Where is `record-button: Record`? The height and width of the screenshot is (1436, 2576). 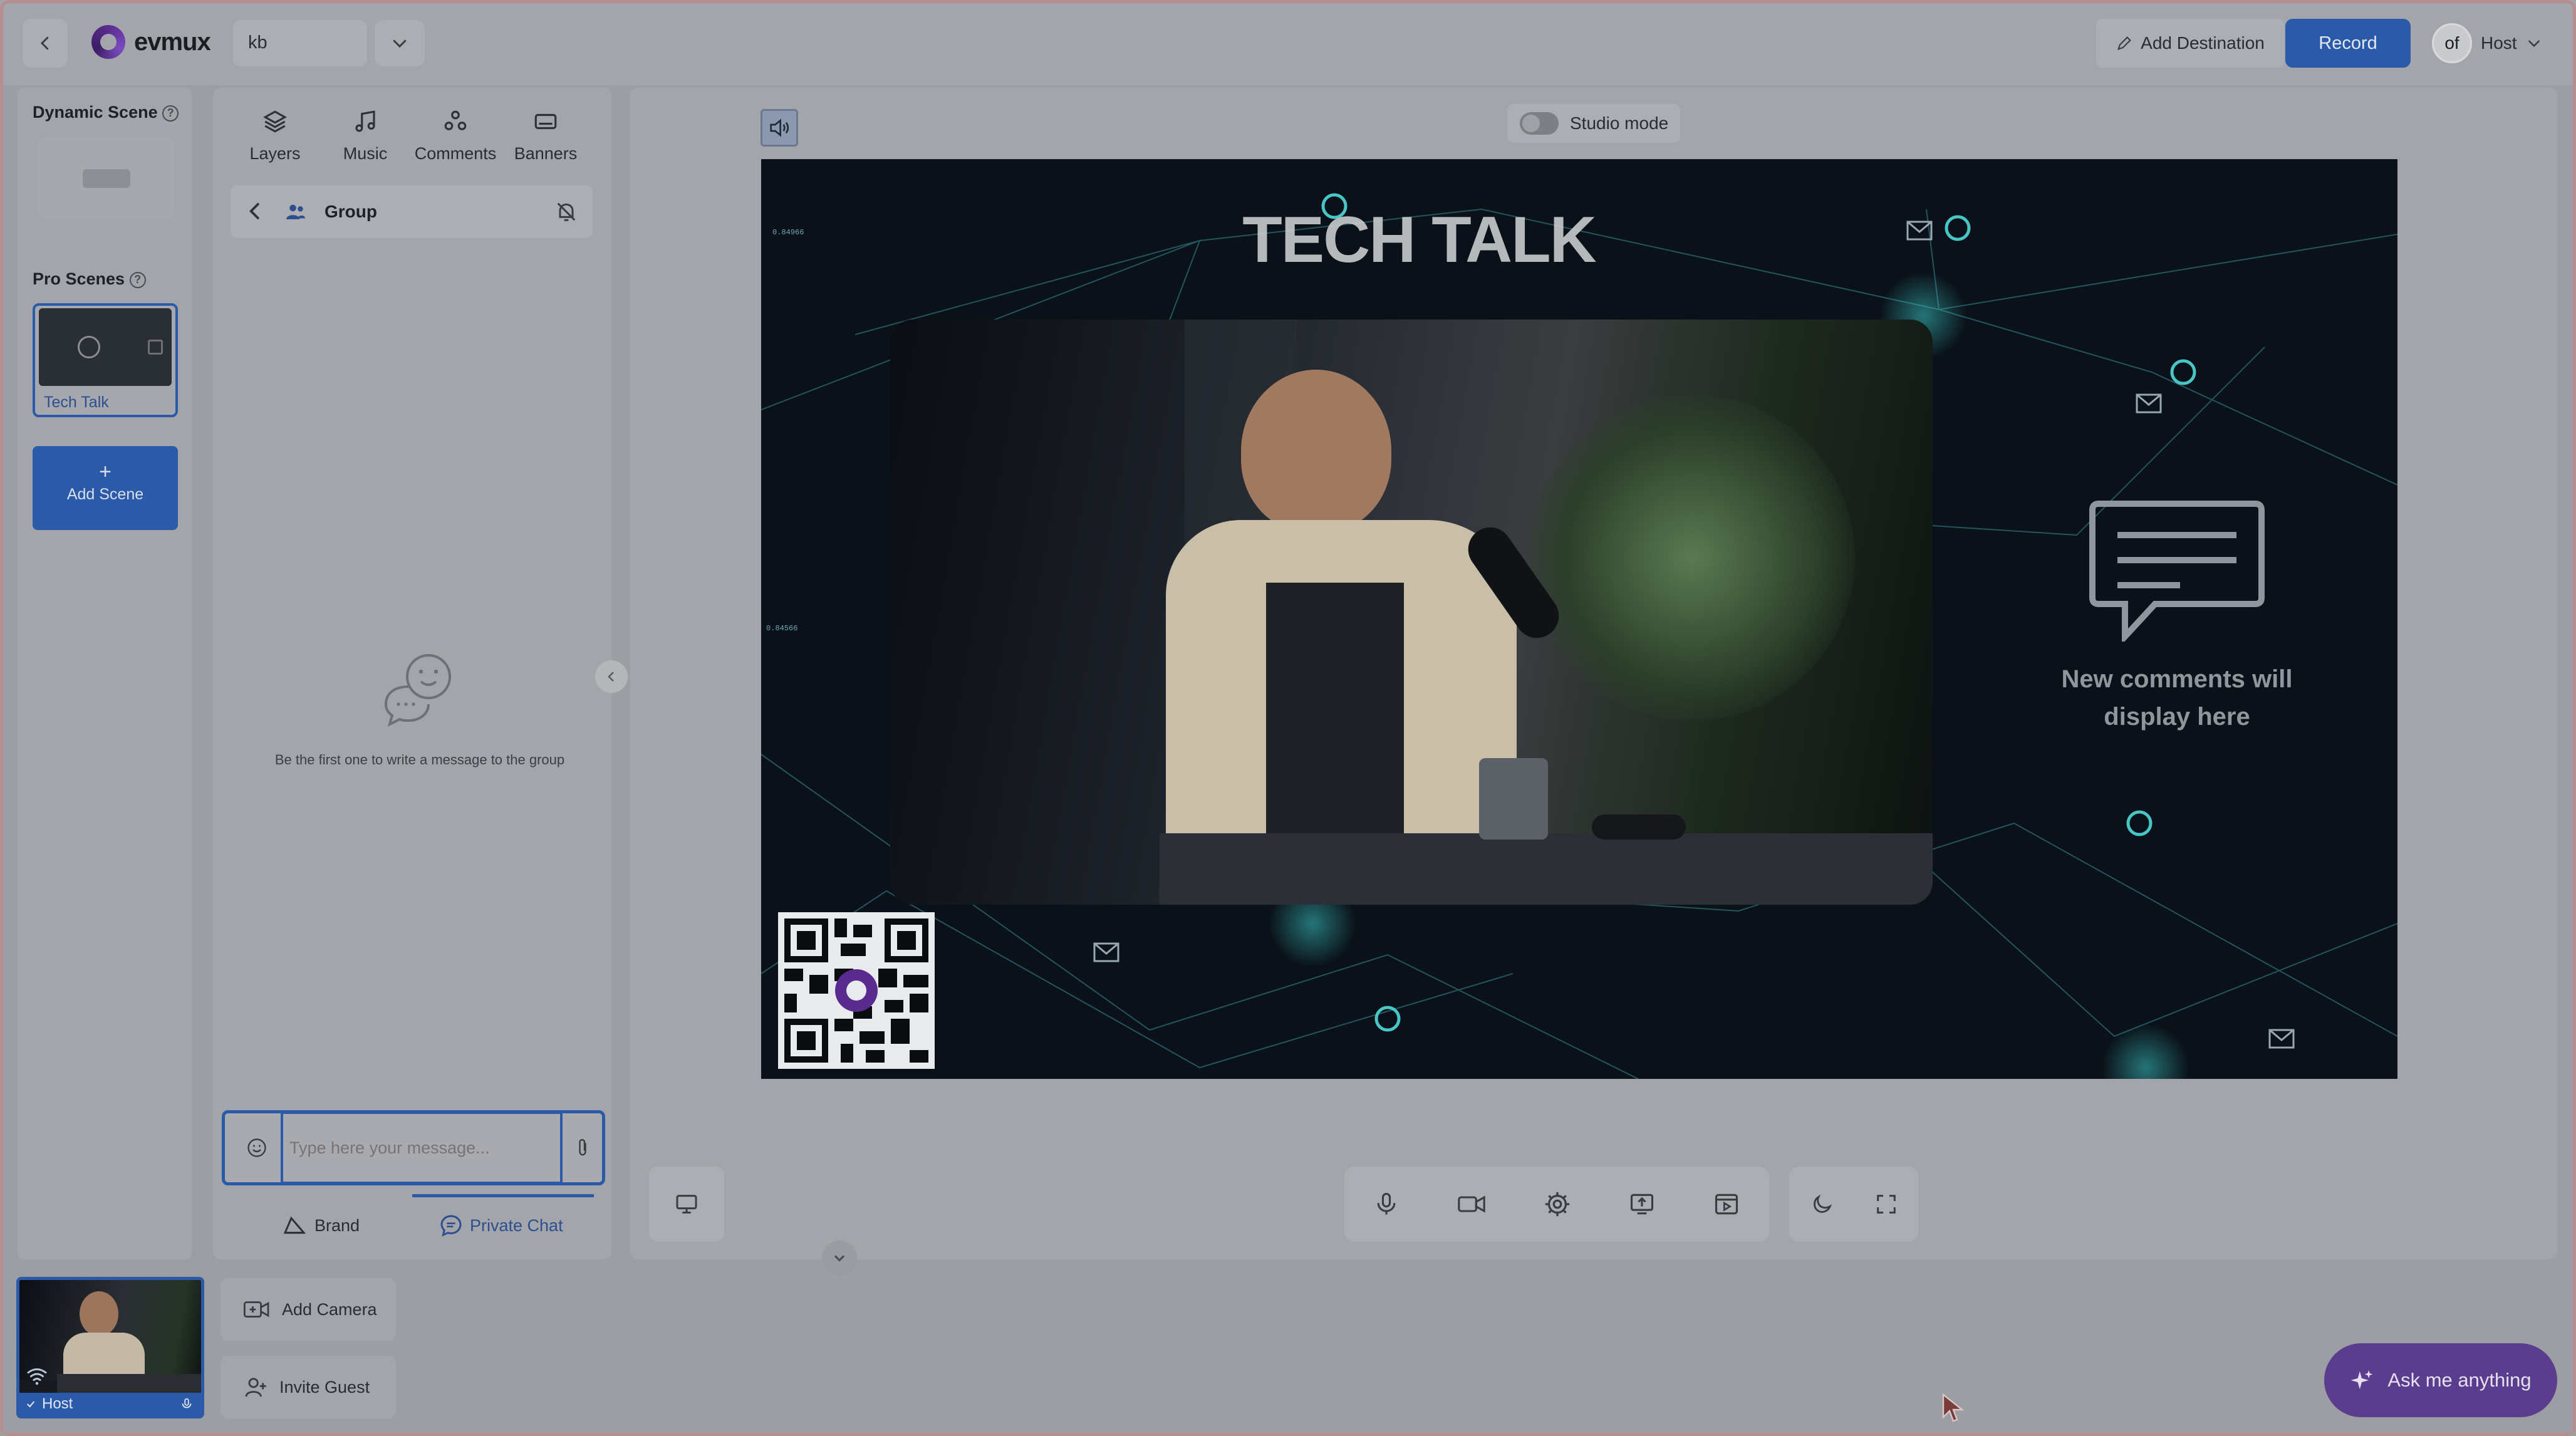 record-button: Record is located at coordinates (2348, 43).